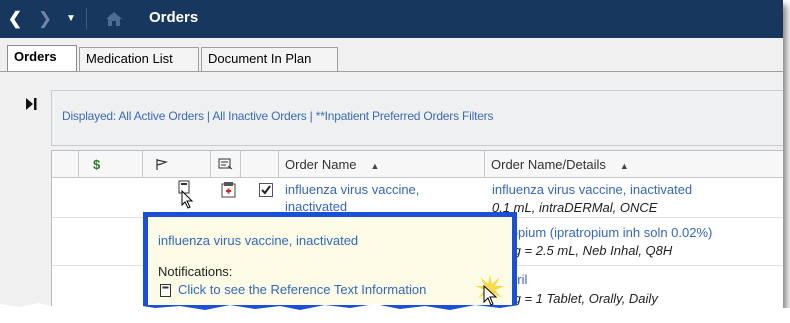 Image resolution: width=790 pixels, height=323 pixels. What do you see at coordinates (382, 164) in the screenshot?
I see `order-name-column-header: Order Name ▲` at bounding box center [382, 164].